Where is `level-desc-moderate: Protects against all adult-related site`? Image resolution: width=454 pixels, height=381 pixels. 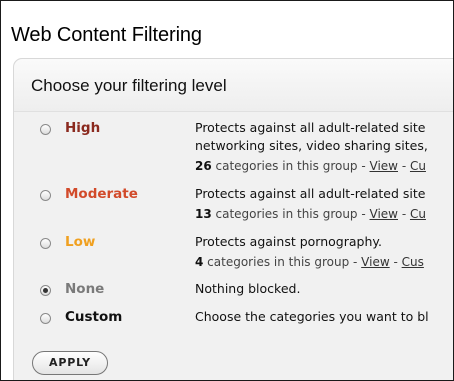 level-desc-moderate: Protects against all adult-related site is located at coordinates (310, 193).